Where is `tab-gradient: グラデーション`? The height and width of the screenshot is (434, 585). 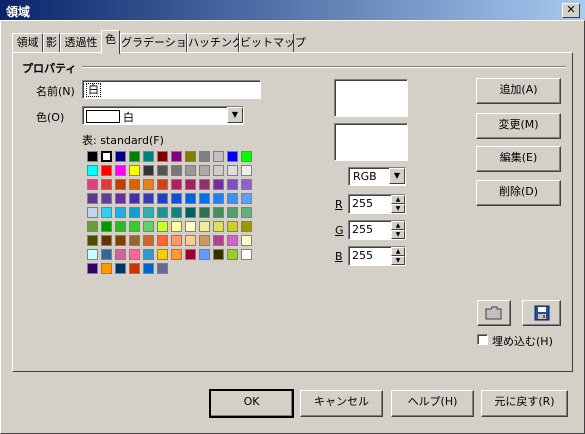 tab-gradient: グラデーション is located at coordinates (159, 43).